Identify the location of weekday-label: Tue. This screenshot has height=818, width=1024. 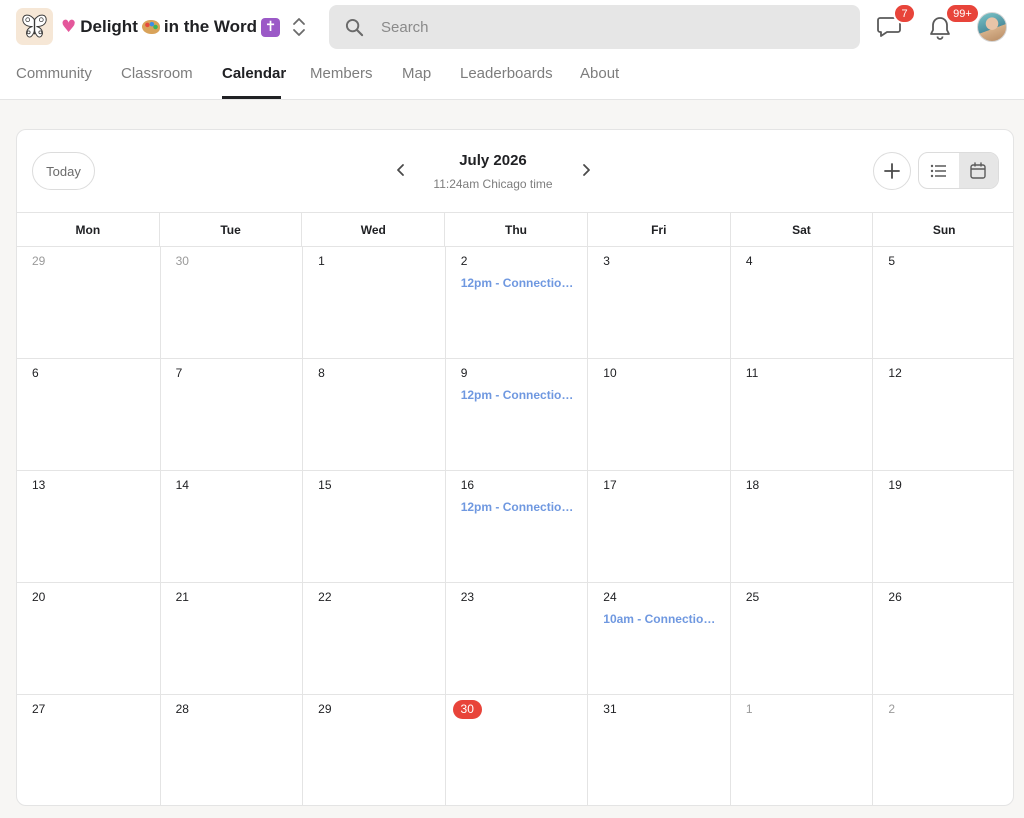
(230, 229).